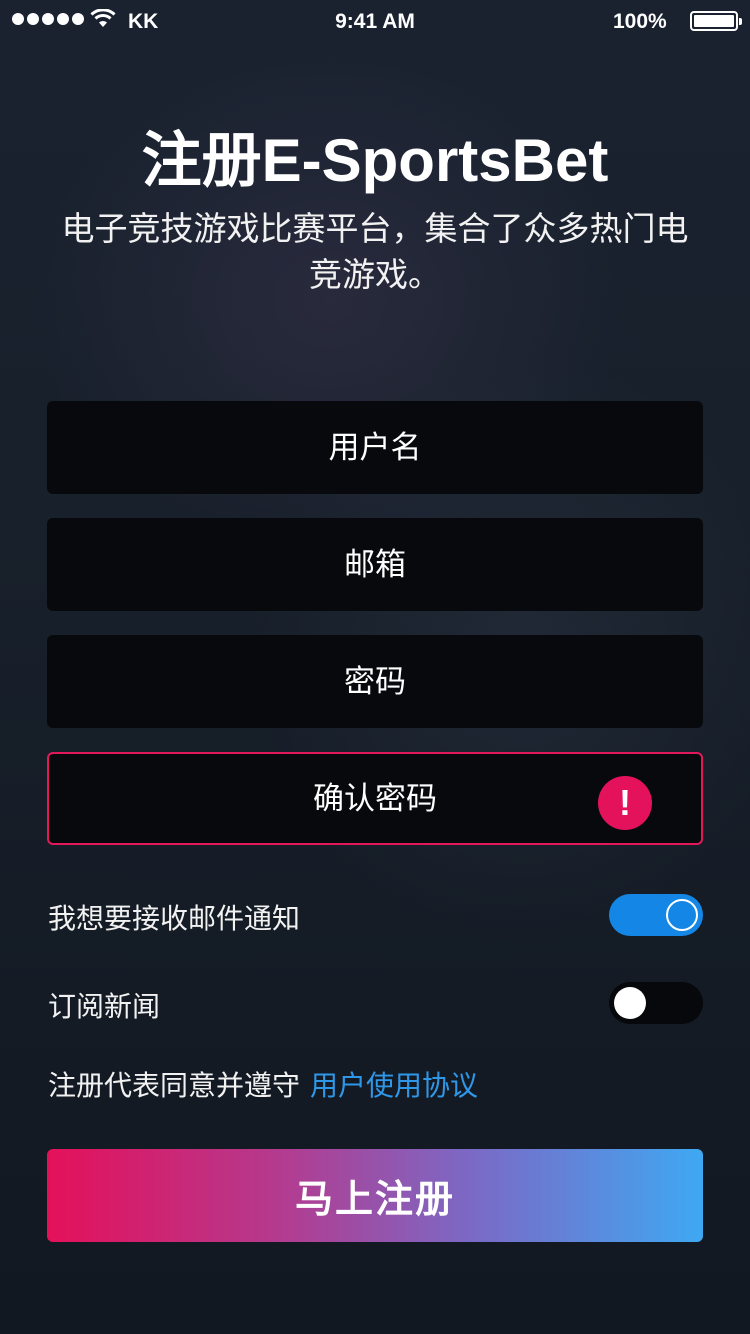 This screenshot has height=1334, width=750. What do you see at coordinates (174, 918) in the screenshot?
I see `email-notify-label: 我想要接收邮件通知` at bounding box center [174, 918].